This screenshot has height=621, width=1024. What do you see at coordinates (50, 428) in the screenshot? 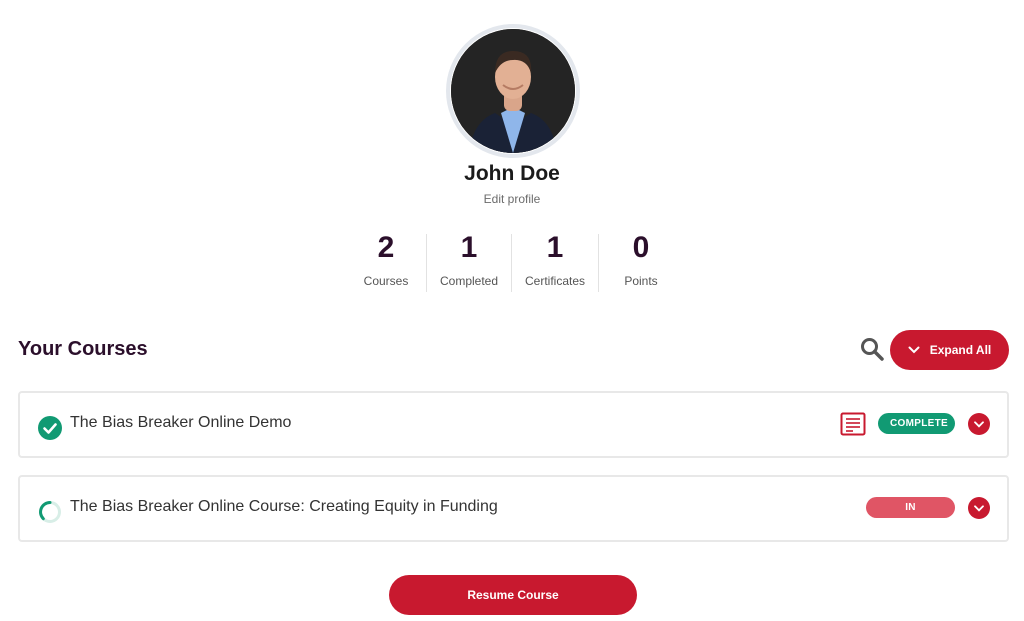
I see `check-circle-icon` at bounding box center [50, 428].